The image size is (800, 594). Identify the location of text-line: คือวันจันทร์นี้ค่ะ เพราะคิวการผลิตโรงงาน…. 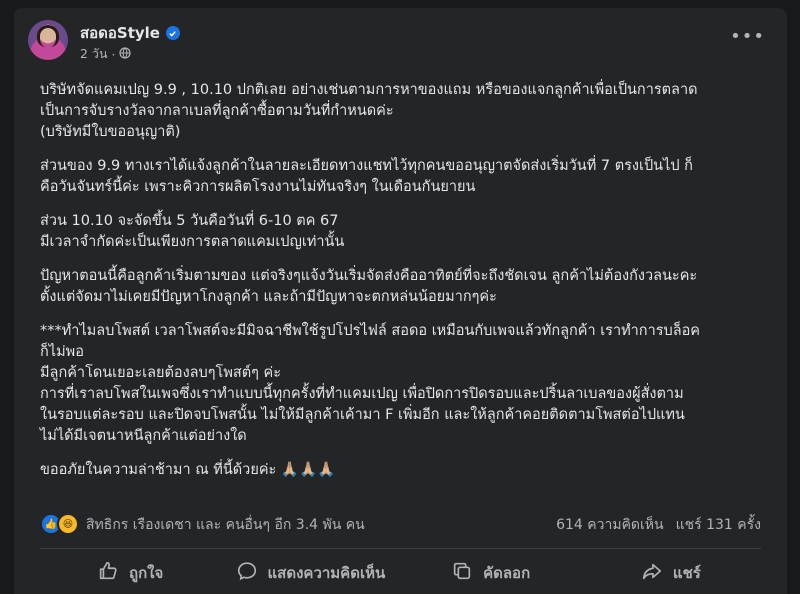
(258, 187).